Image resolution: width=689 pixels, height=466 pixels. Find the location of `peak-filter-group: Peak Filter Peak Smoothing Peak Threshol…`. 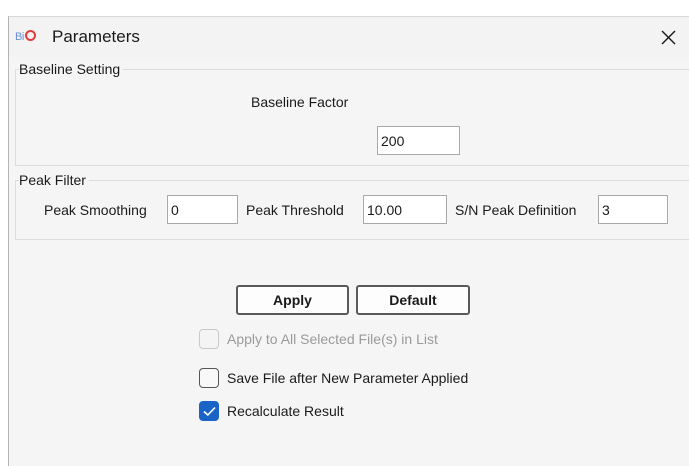

peak-filter-group: Peak Filter Peak Smoothing Peak Threshol… is located at coordinates (352, 206).